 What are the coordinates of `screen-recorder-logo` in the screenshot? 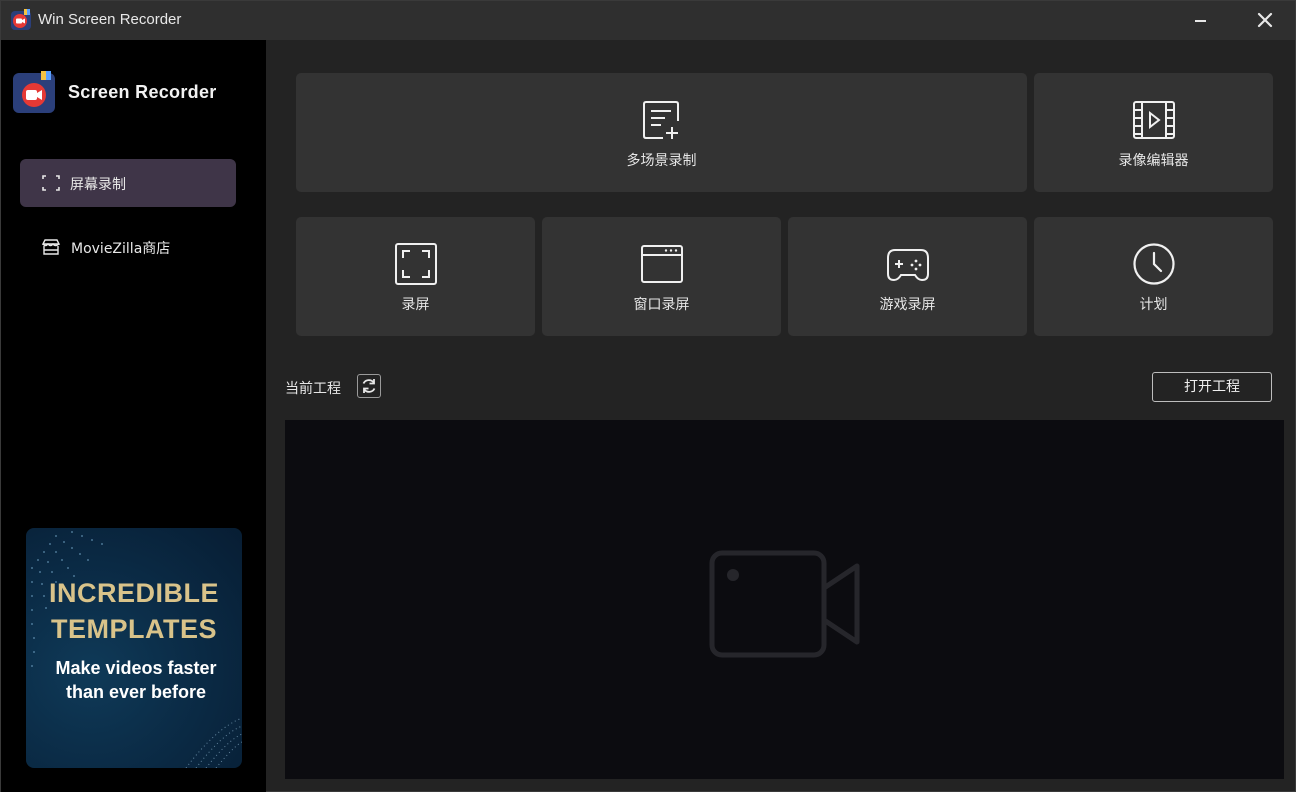 It's located at (34, 92).